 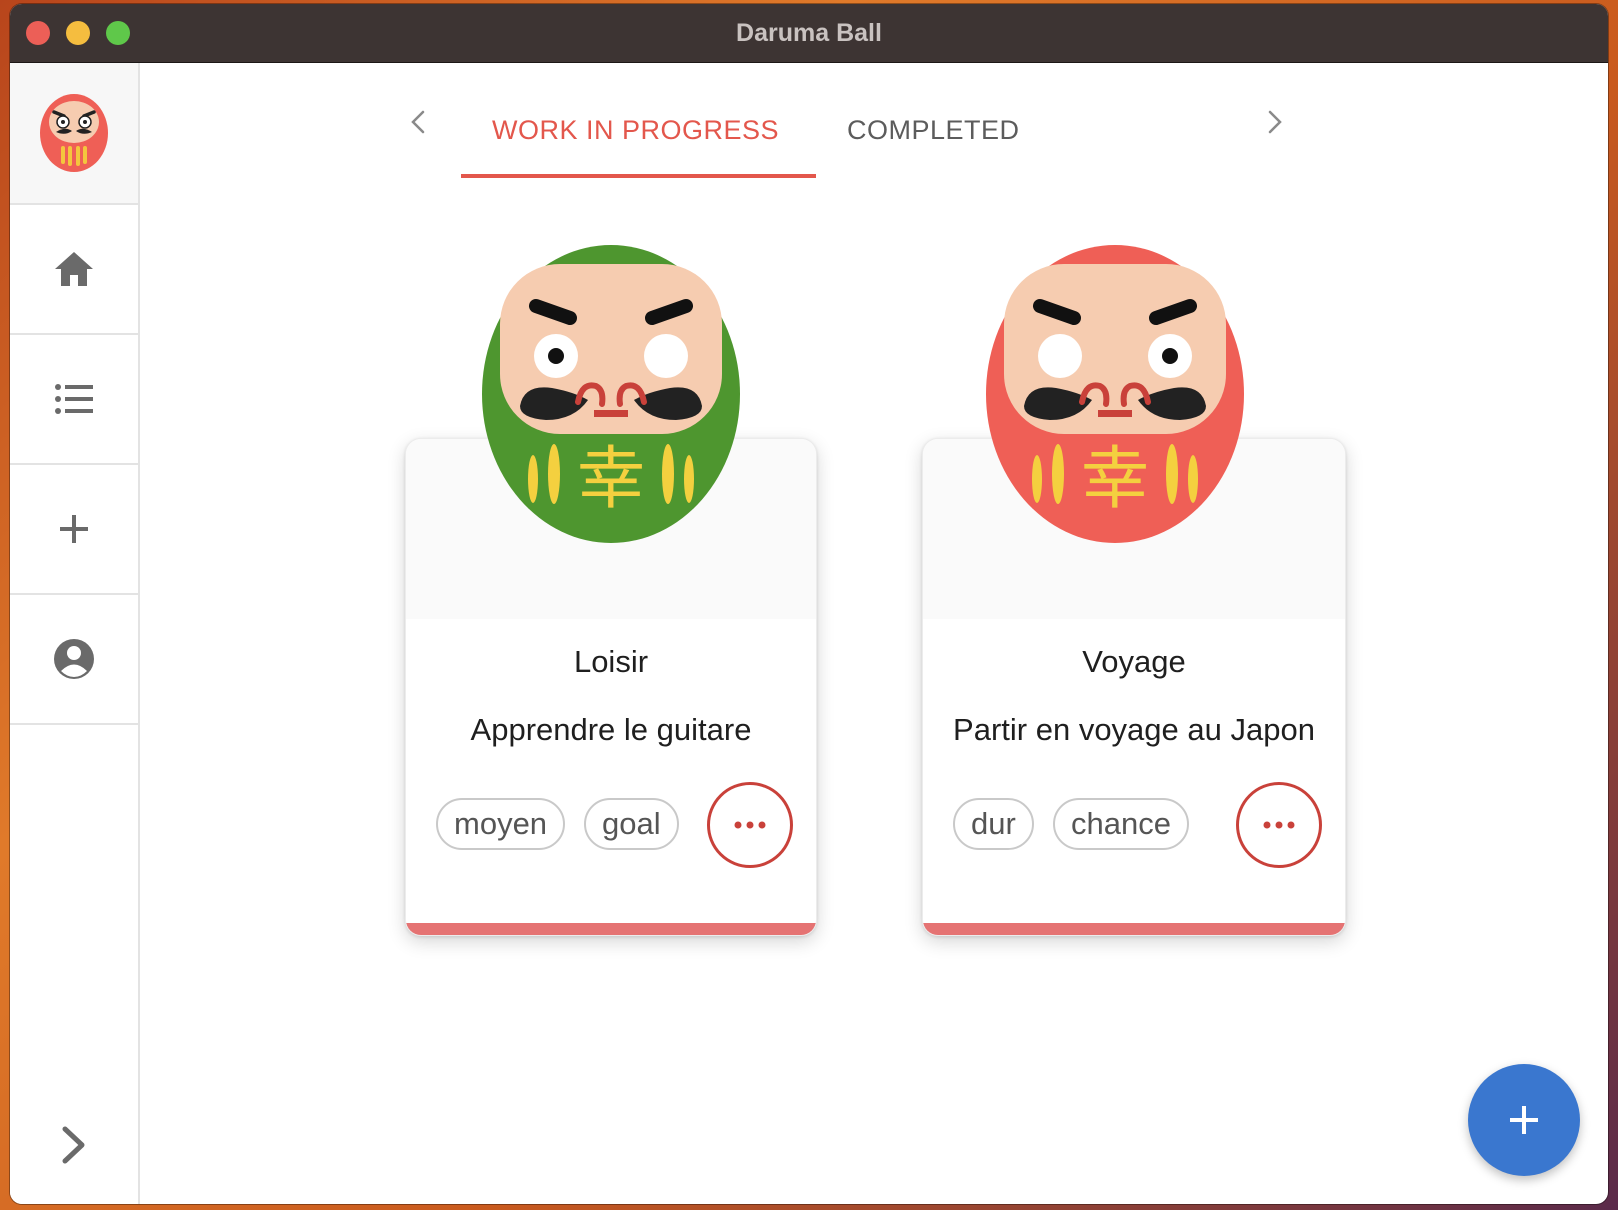 I want to click on tag-chip: moyen, so click(x=501, y=824).